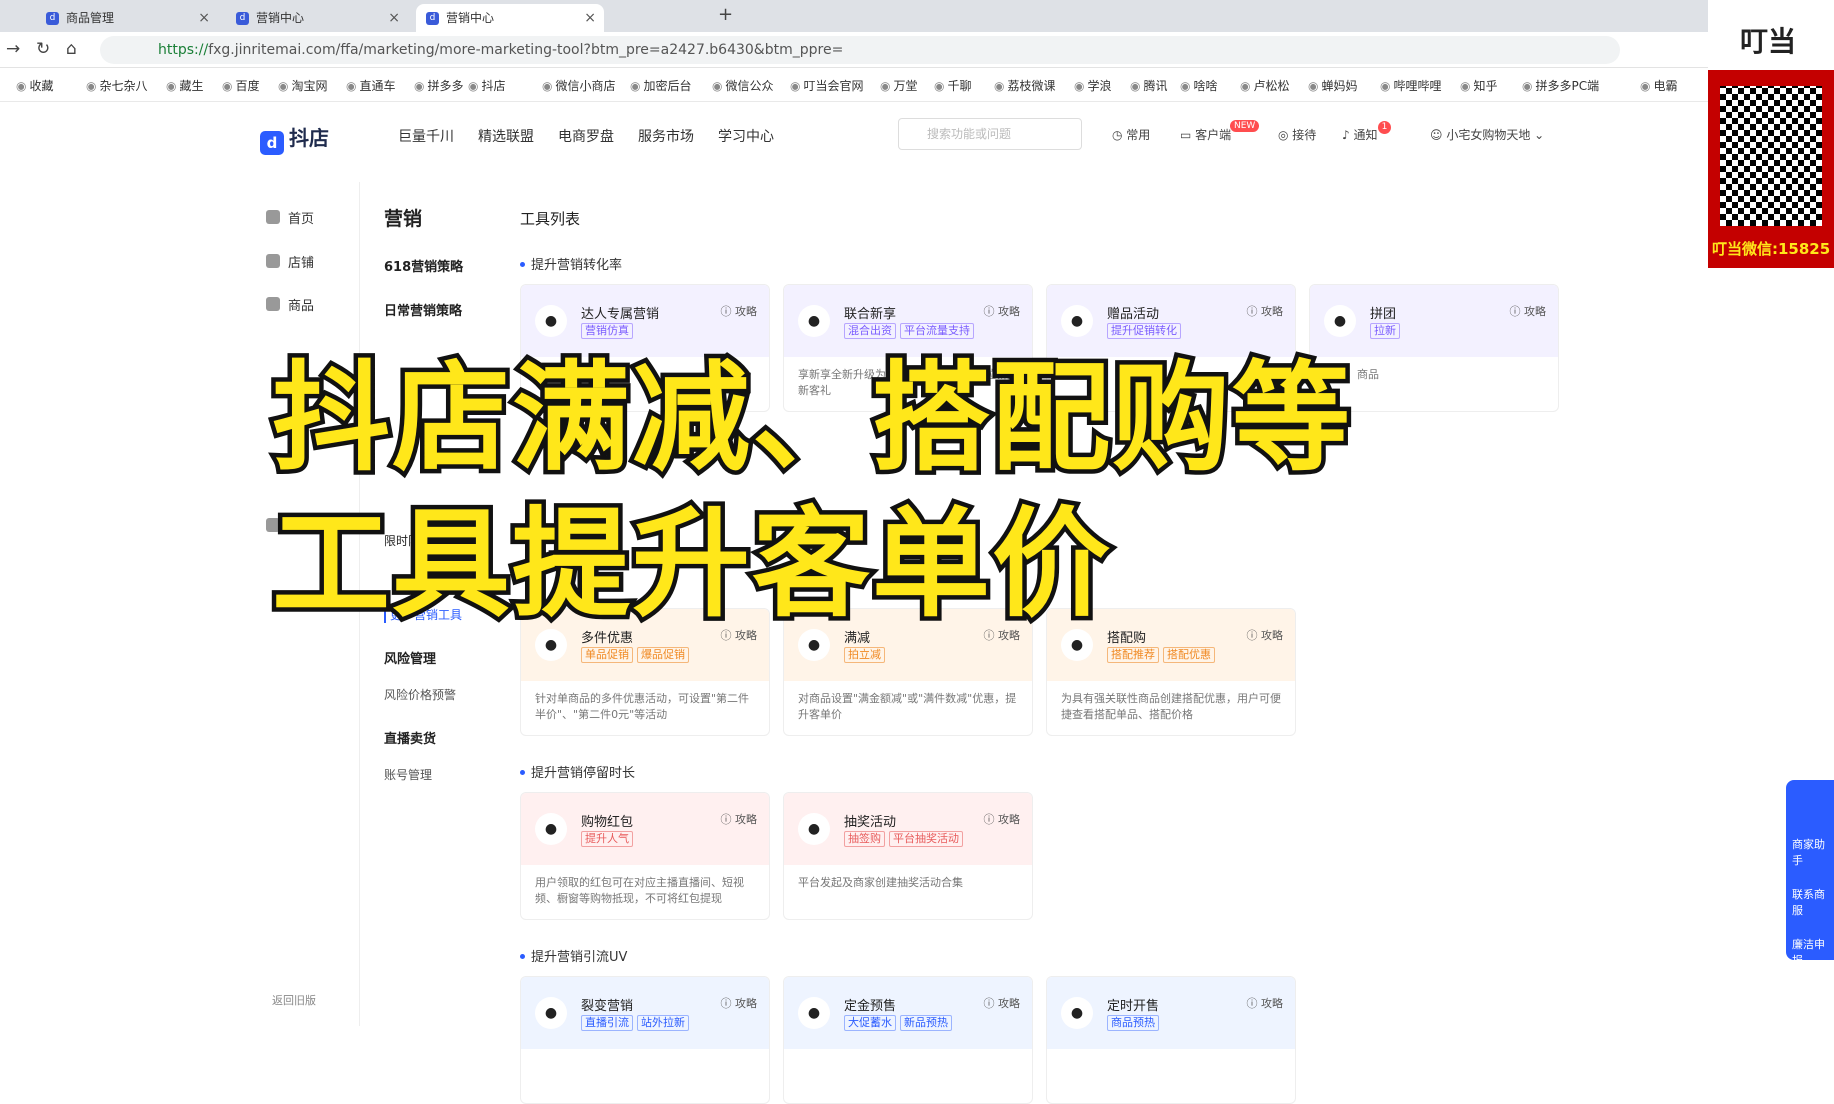  What do you see at coordinates (423, 265) in the screenshot?
I see `sub-618: 618营销策略` at bounding box center [423, 265].